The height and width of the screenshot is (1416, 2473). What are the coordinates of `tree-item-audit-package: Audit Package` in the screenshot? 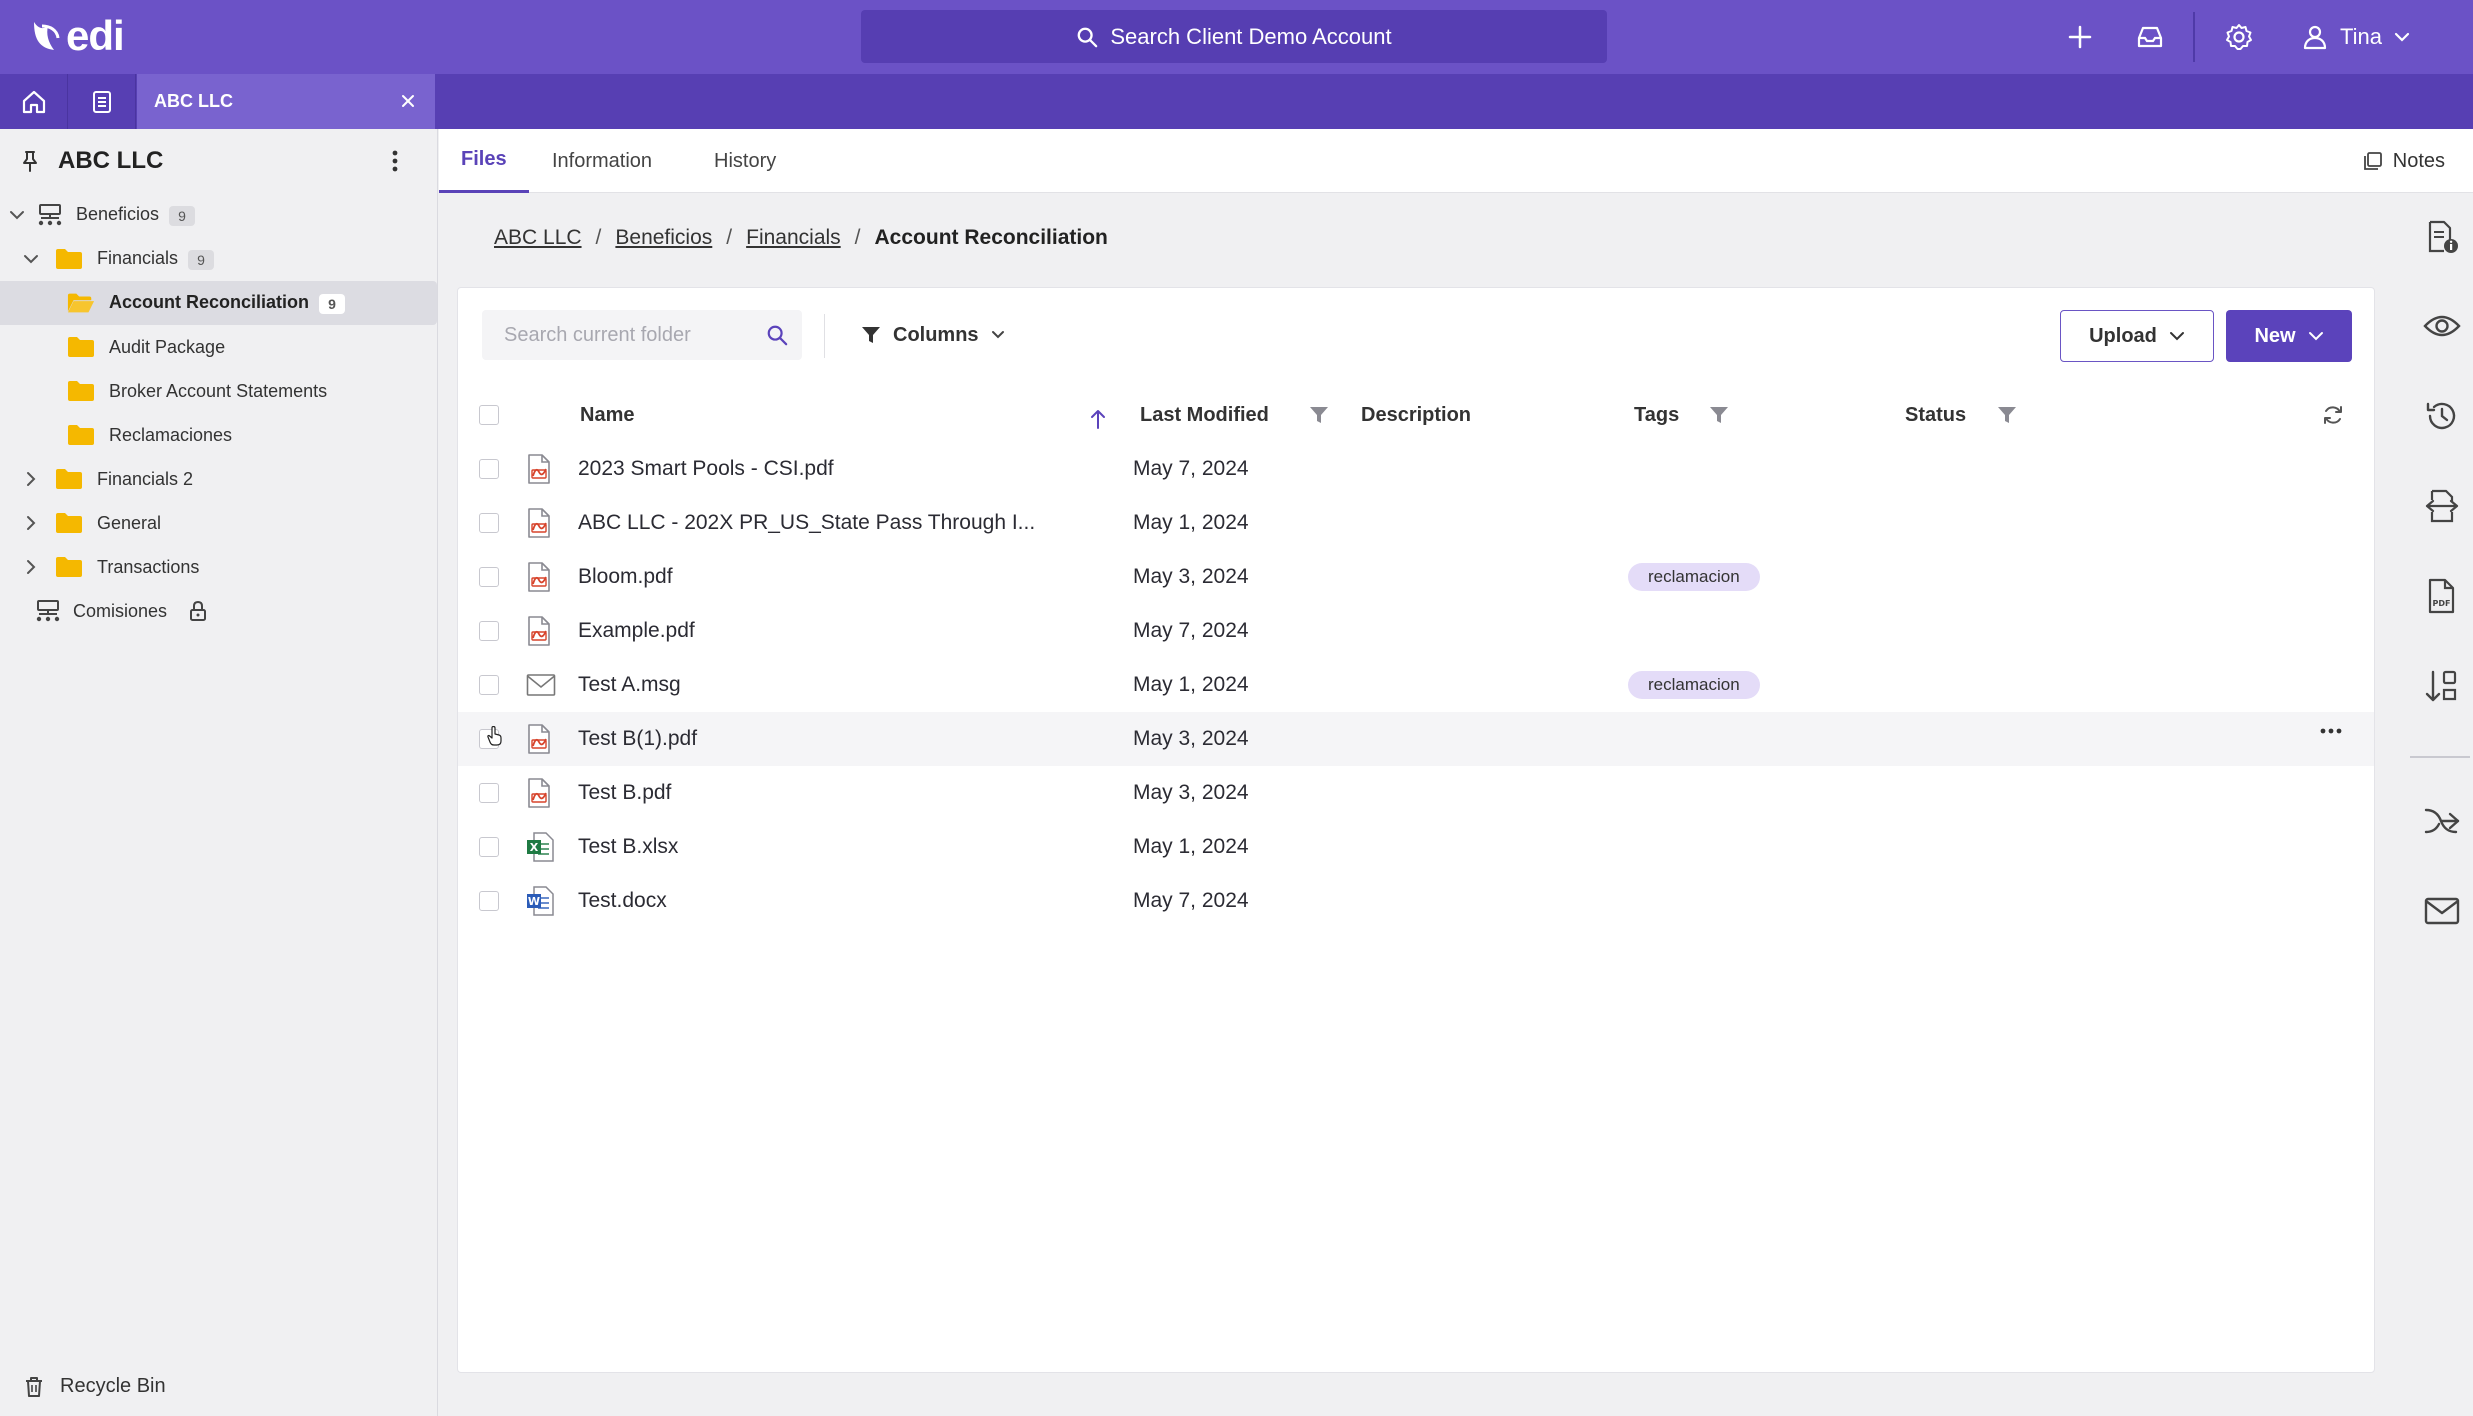 It's located at (218, 347).